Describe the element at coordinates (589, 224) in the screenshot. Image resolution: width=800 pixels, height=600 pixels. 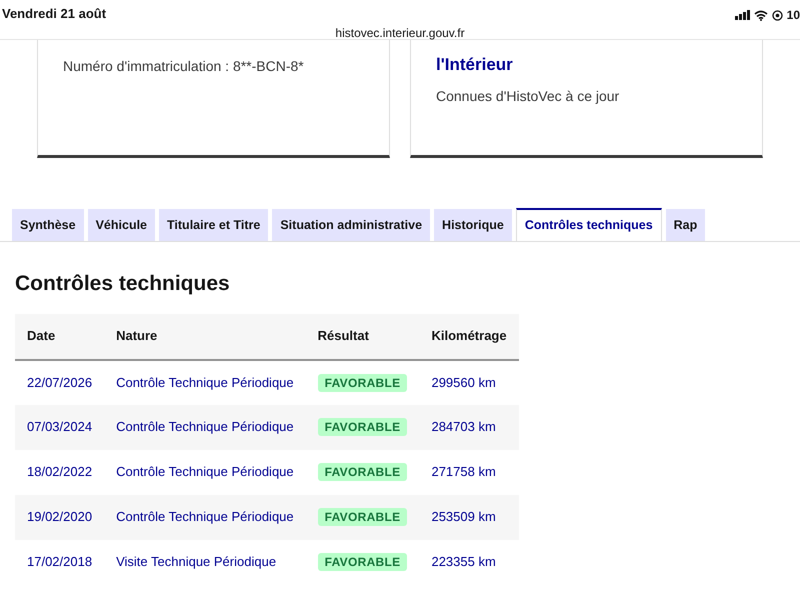
I see `tab: Contrôles techniques` at that location.